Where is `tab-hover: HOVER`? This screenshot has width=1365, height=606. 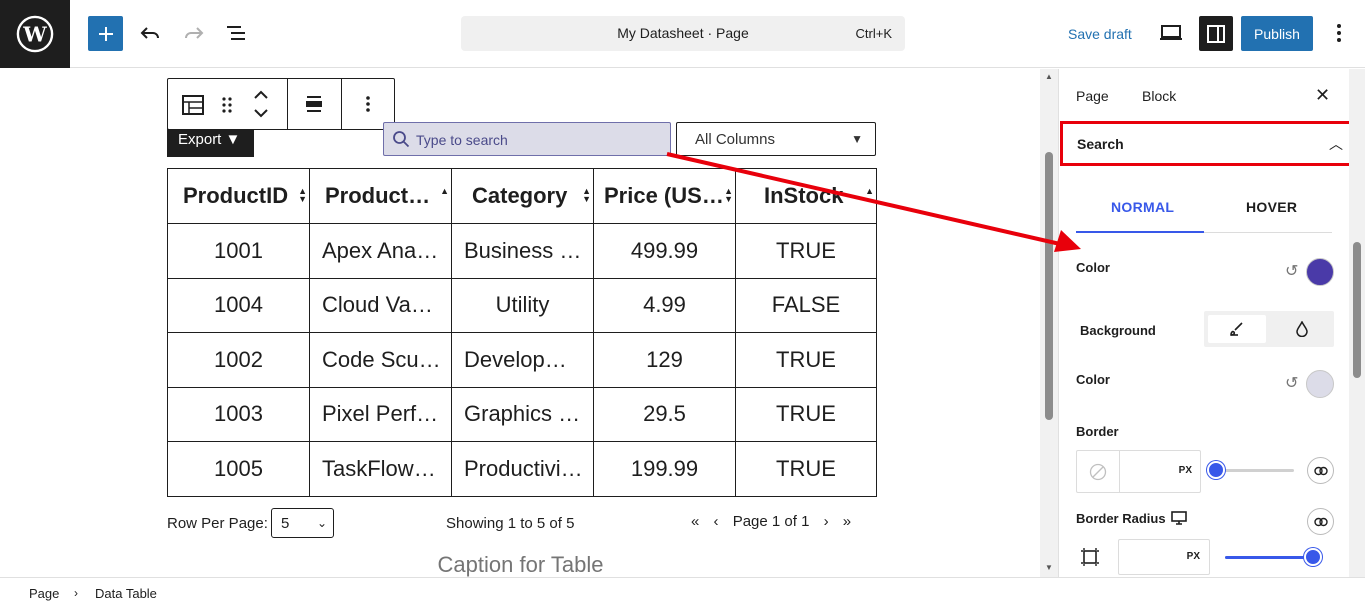
tab-hover: HOVER is located at coordinates (1271, 207).